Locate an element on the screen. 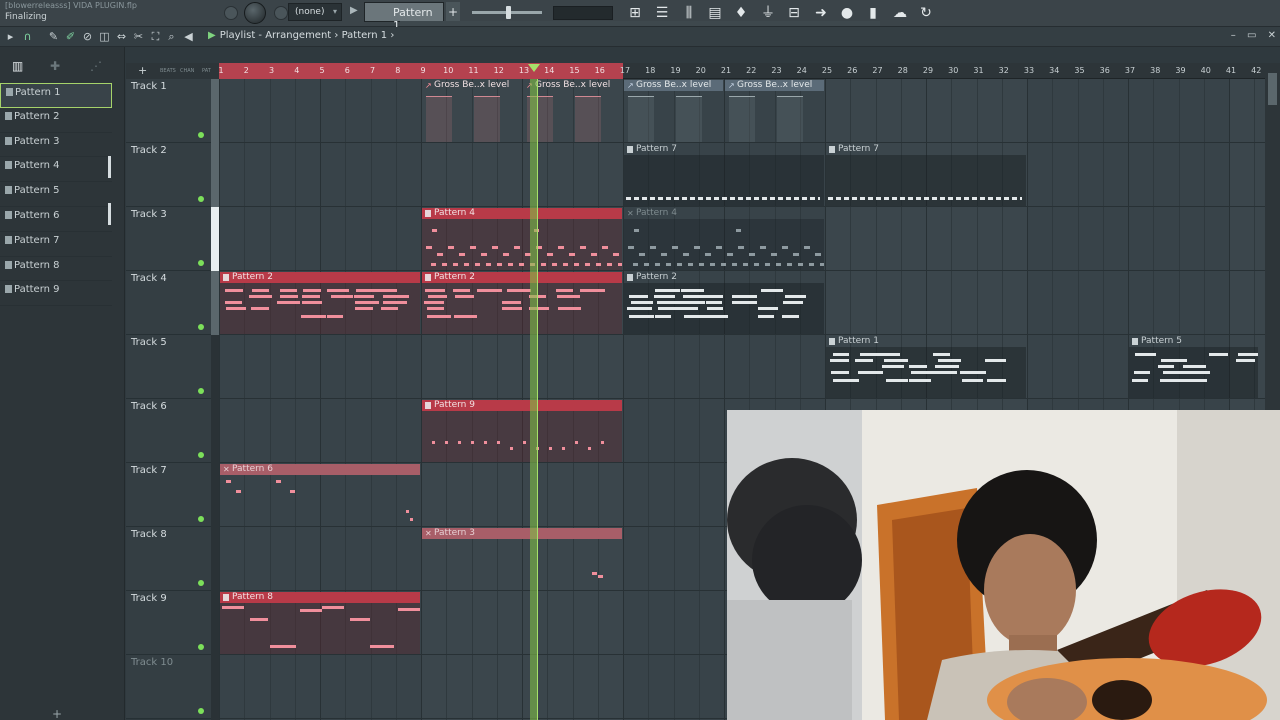 This screenshot has height=720, width=1280. playlist-clip: Pattern 1 is located at coordinates (926, 367).